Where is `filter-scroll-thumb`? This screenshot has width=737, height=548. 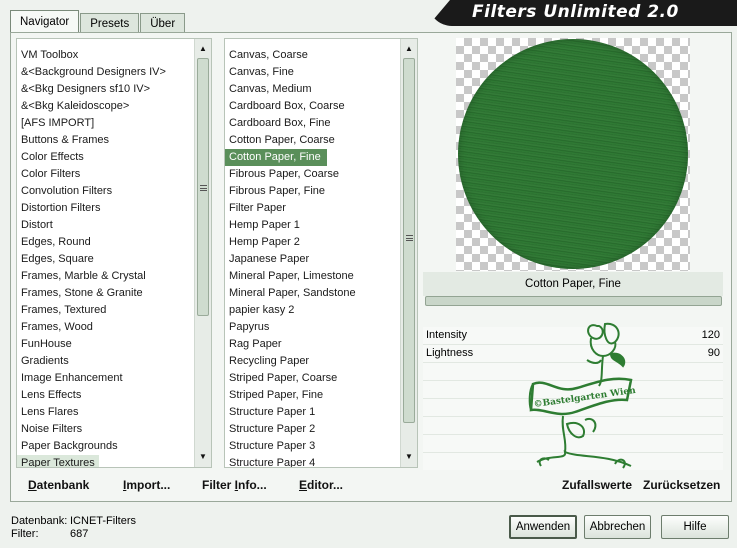
filter-scroll-thumb is located at coordinates (409, 240).